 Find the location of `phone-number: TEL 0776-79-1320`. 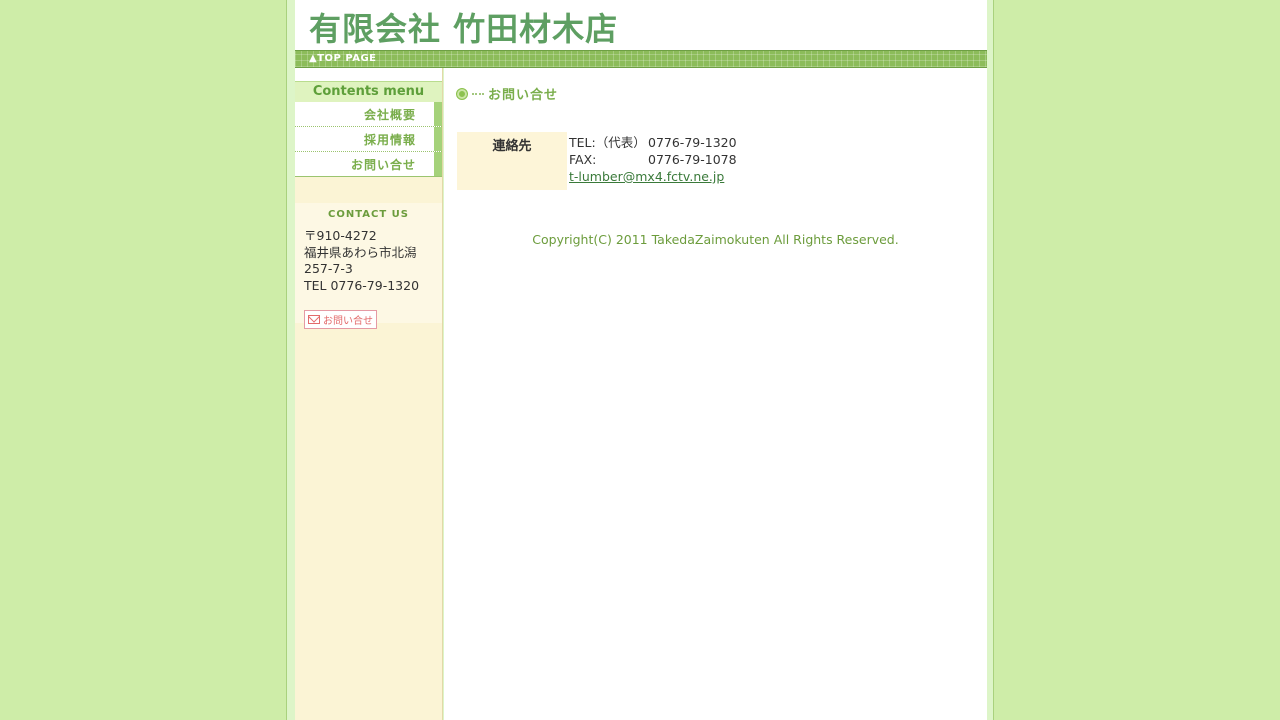

phone-number: TEL 0776-79-1320 is located at coordinates (362, 285).